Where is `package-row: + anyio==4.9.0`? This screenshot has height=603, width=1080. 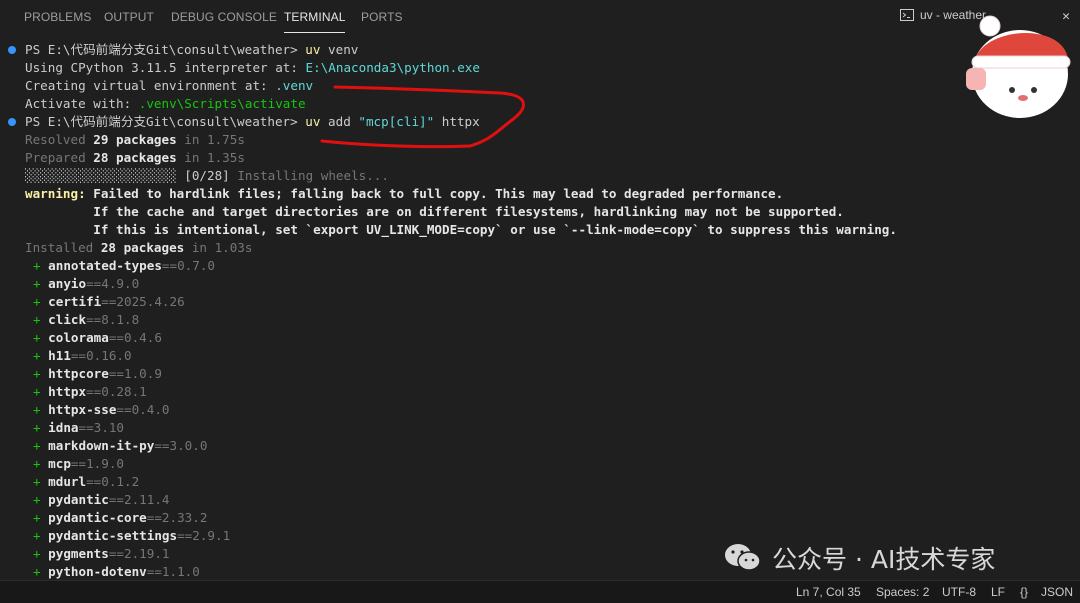 package-row: + anyio==4.9.0 is located at coordinates (86, 284).